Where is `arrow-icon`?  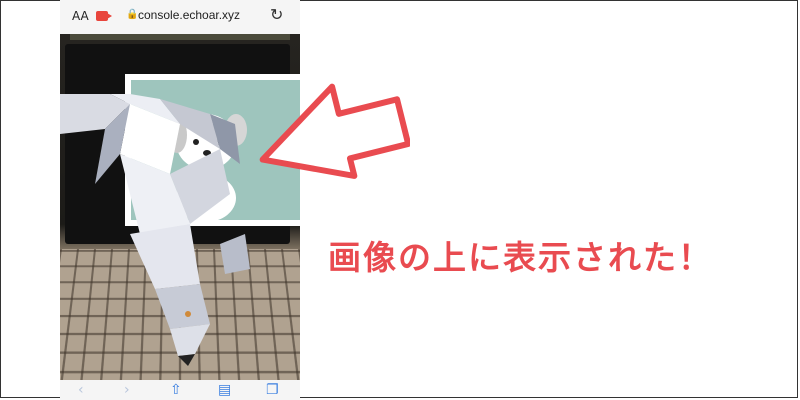 arrow-icon is located at coordinates (334, 131).